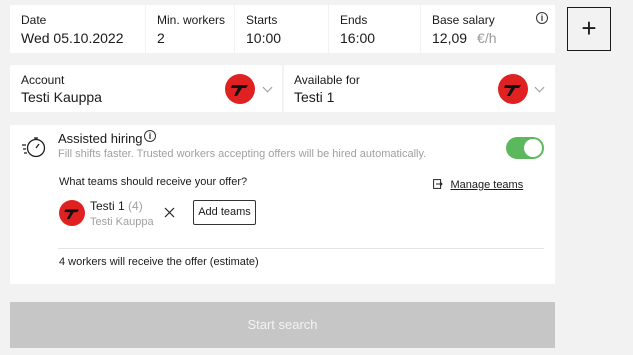  I want to click on assisted-hiring-title: Assisted hiring, so click(100, 138).